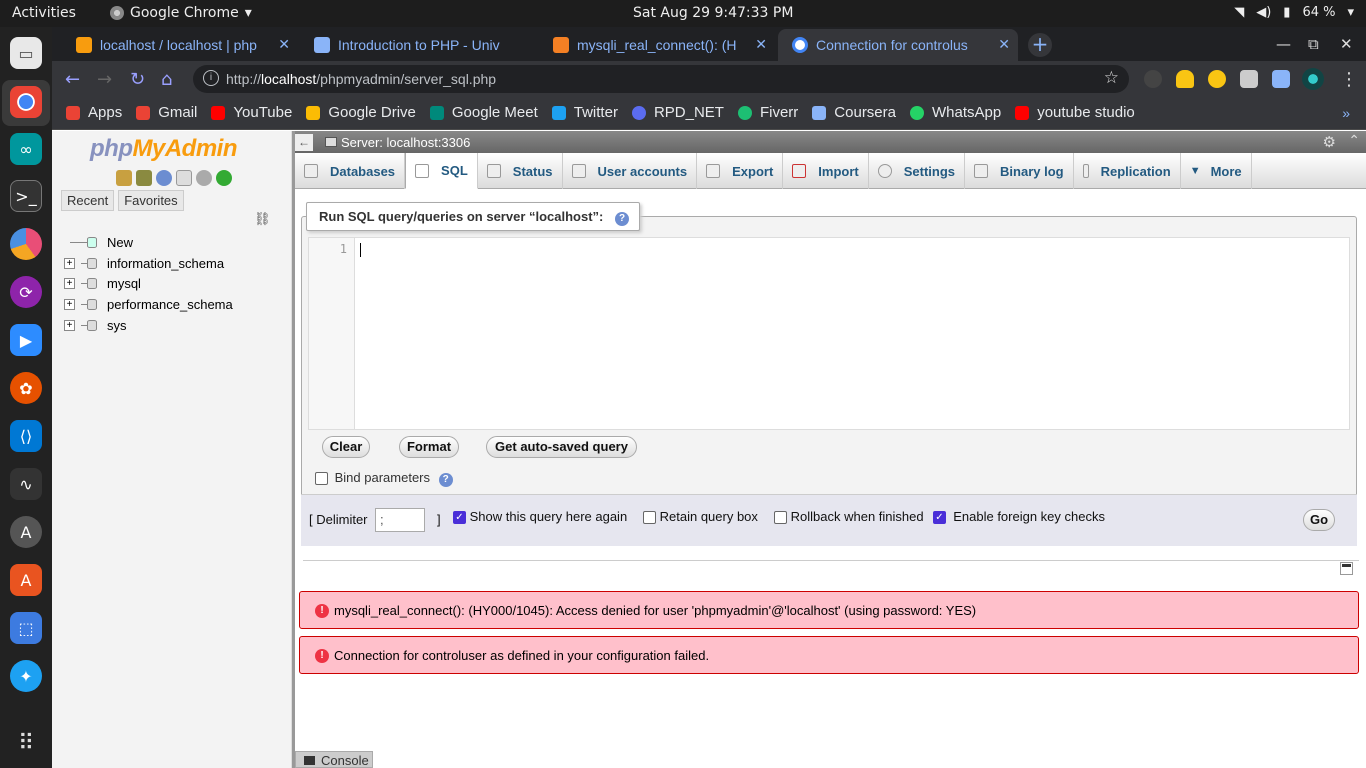  I want to click on tree-item-database: + information_schema, so click(148, 263).